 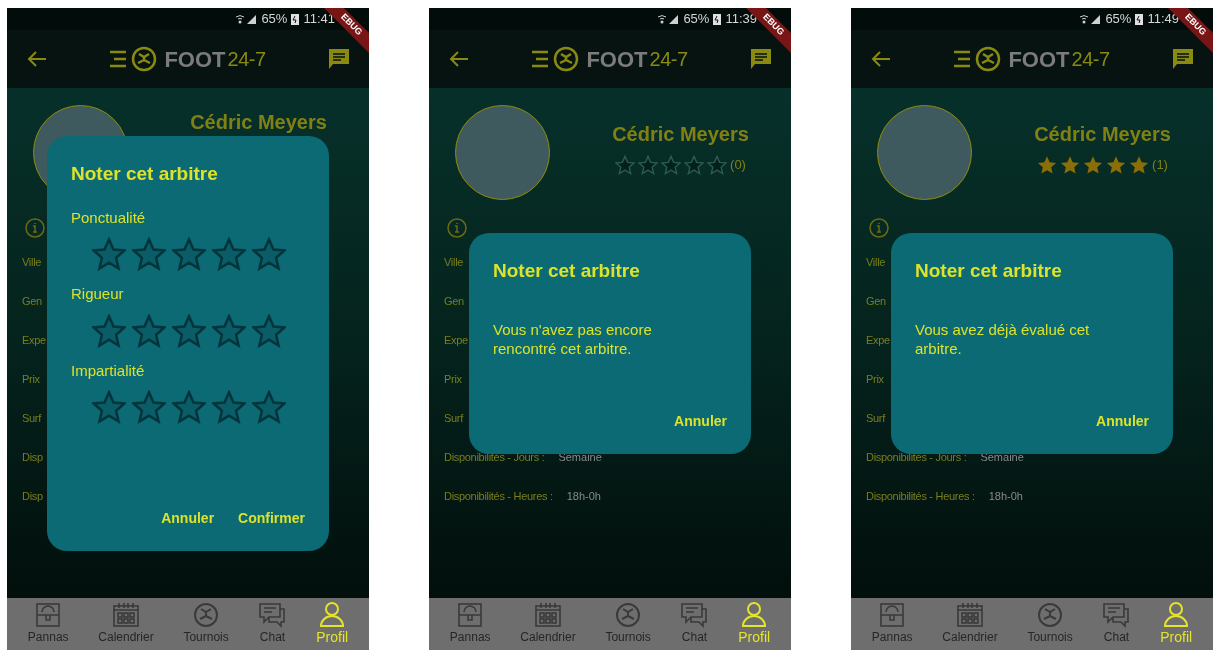 What do you see at coordinates (319, 19) in the screenshot?
I see `clock-time: 11:41` at bounding box center [319, 19].